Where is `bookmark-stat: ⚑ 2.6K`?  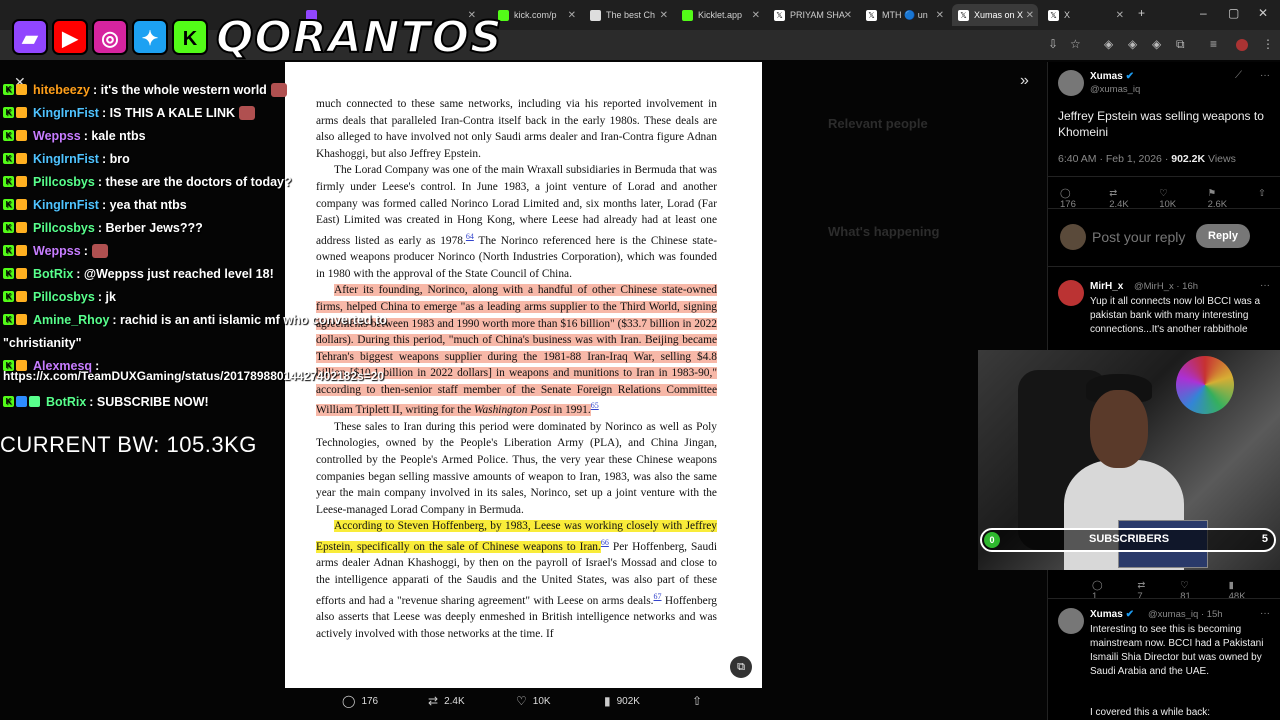 bookmark-stat: ⚑ 2.6K is located at coordinates (1226, 199).